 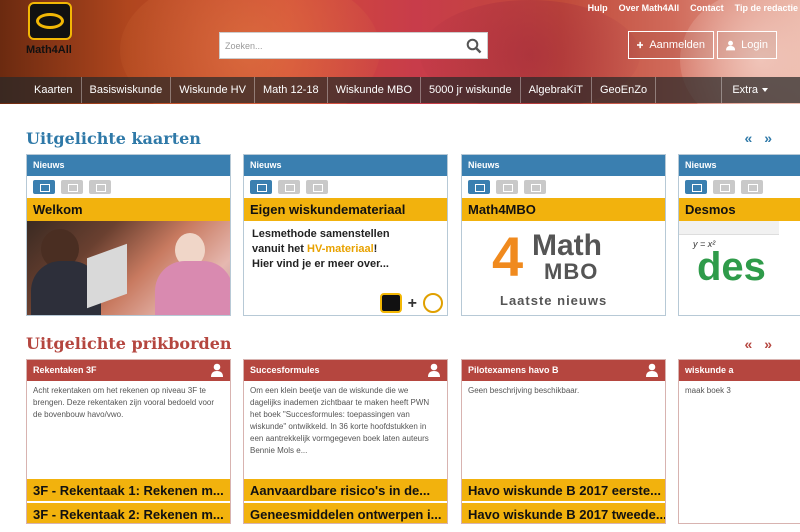 I want to click on toplink-contact: Contact, so click(x=707, y=8).